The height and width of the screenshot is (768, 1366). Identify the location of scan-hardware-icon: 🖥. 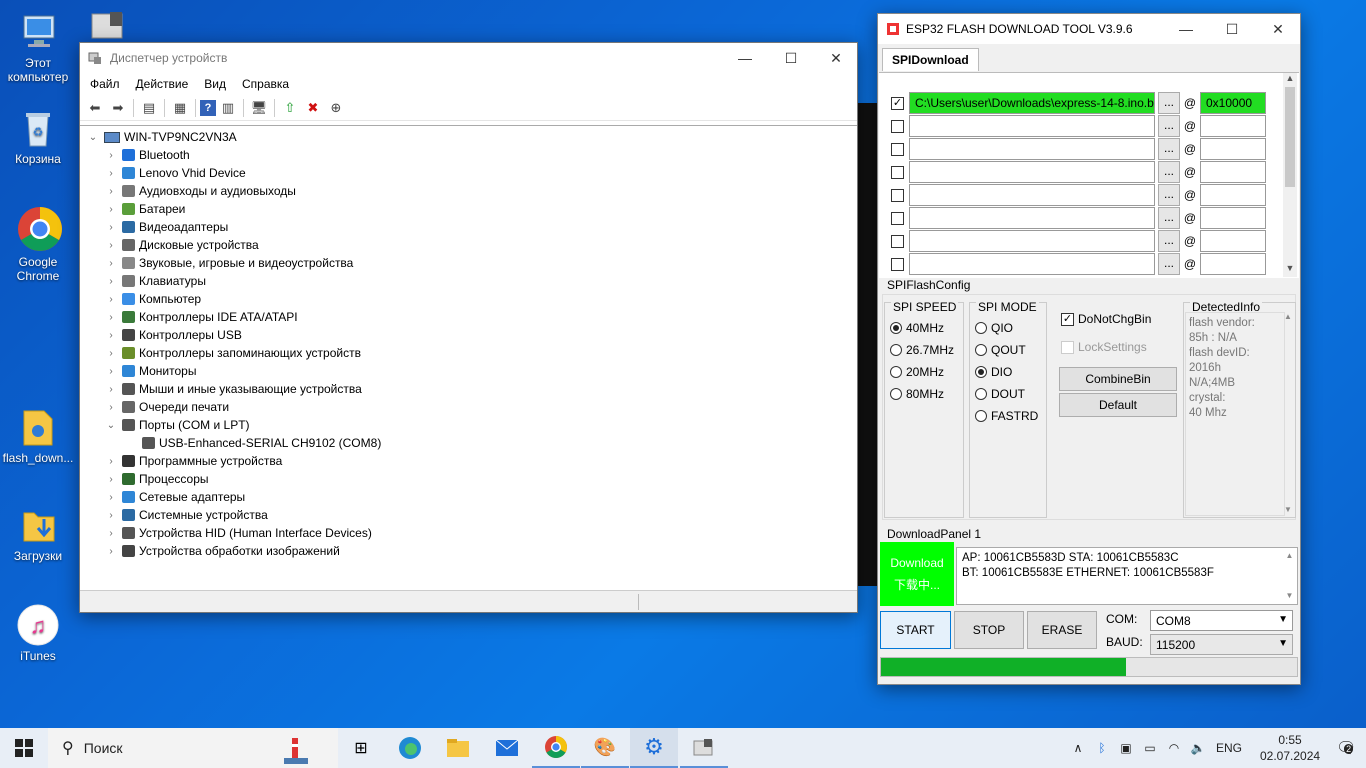
(259, 108).